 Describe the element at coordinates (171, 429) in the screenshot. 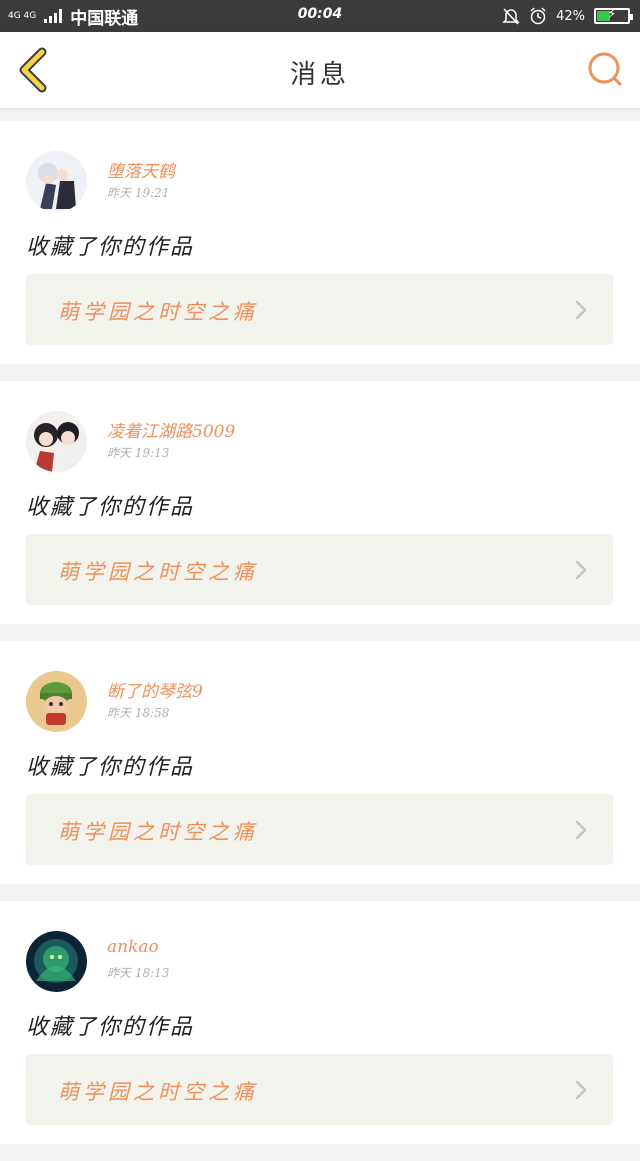

I see `username: 凌着江湖路5009` at that location.